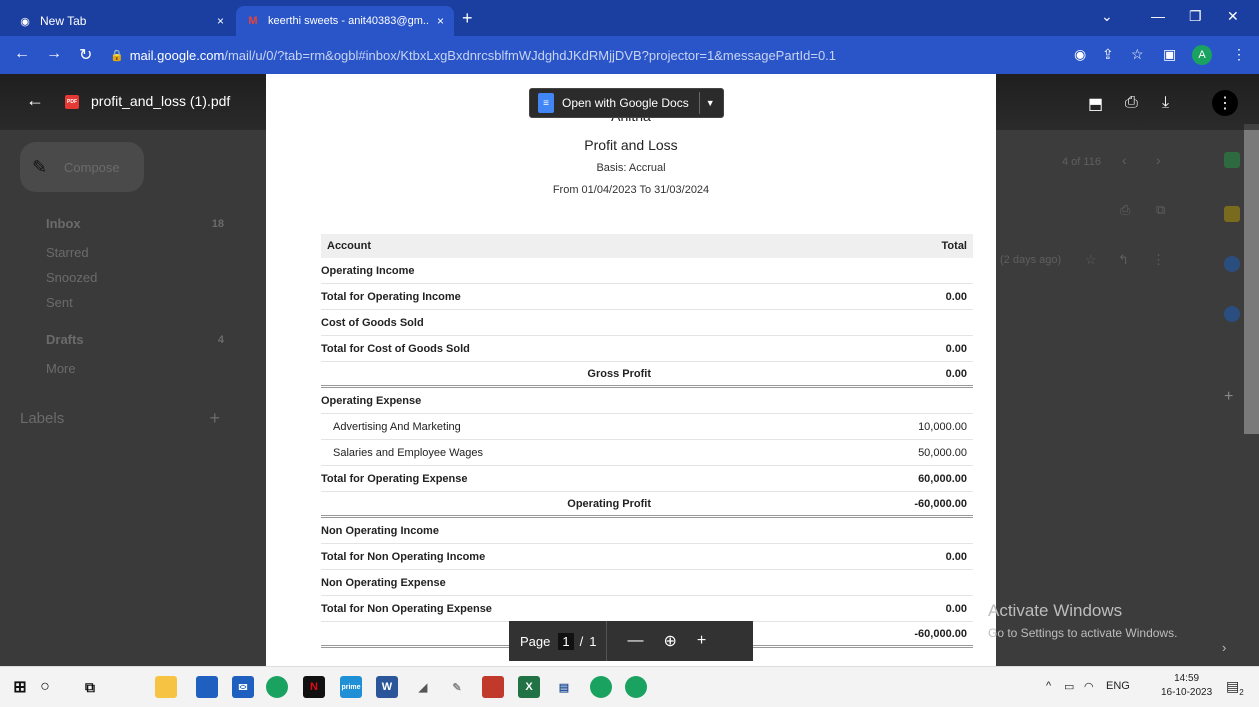  Describe the element at coordinates (121, 21) in the screenshot. I see `tab-new-tab: ◉ New Tab ×` at that location.